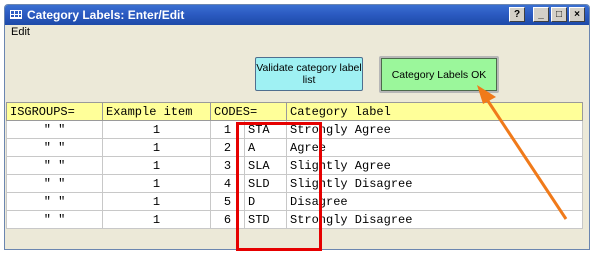  I want to click on cell-code-abbr: STA, so click(265, 129).